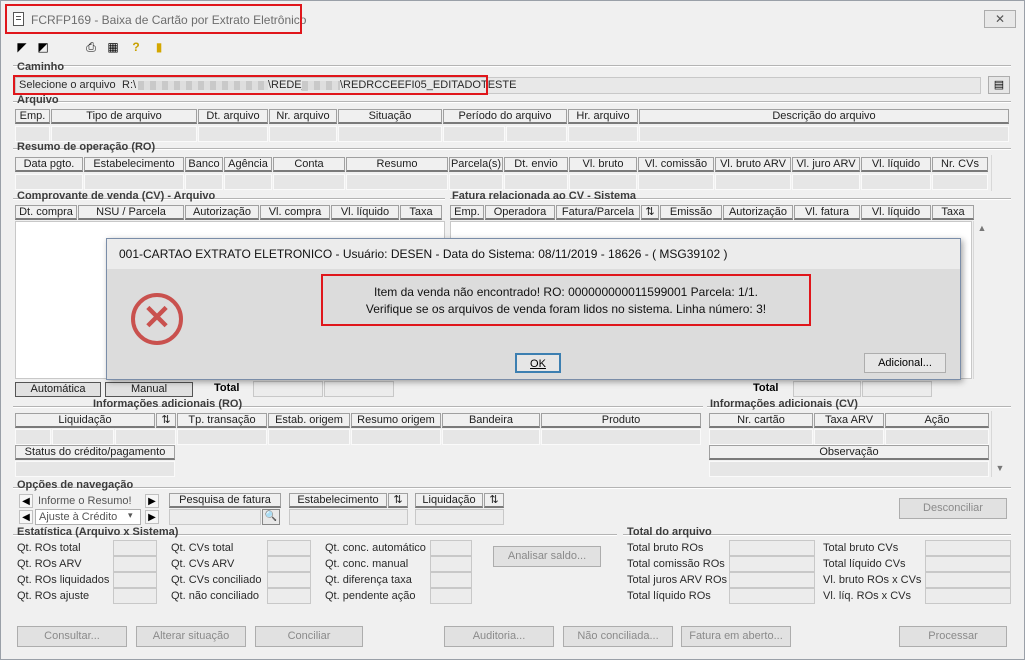 The height and width of the screenshot is (660, 1025). What do you see at coordinates (168, 404) in the screenshot?
I see `info-ro-section-title: Informações adicionais (RO)` at bounding box center [168, 404].